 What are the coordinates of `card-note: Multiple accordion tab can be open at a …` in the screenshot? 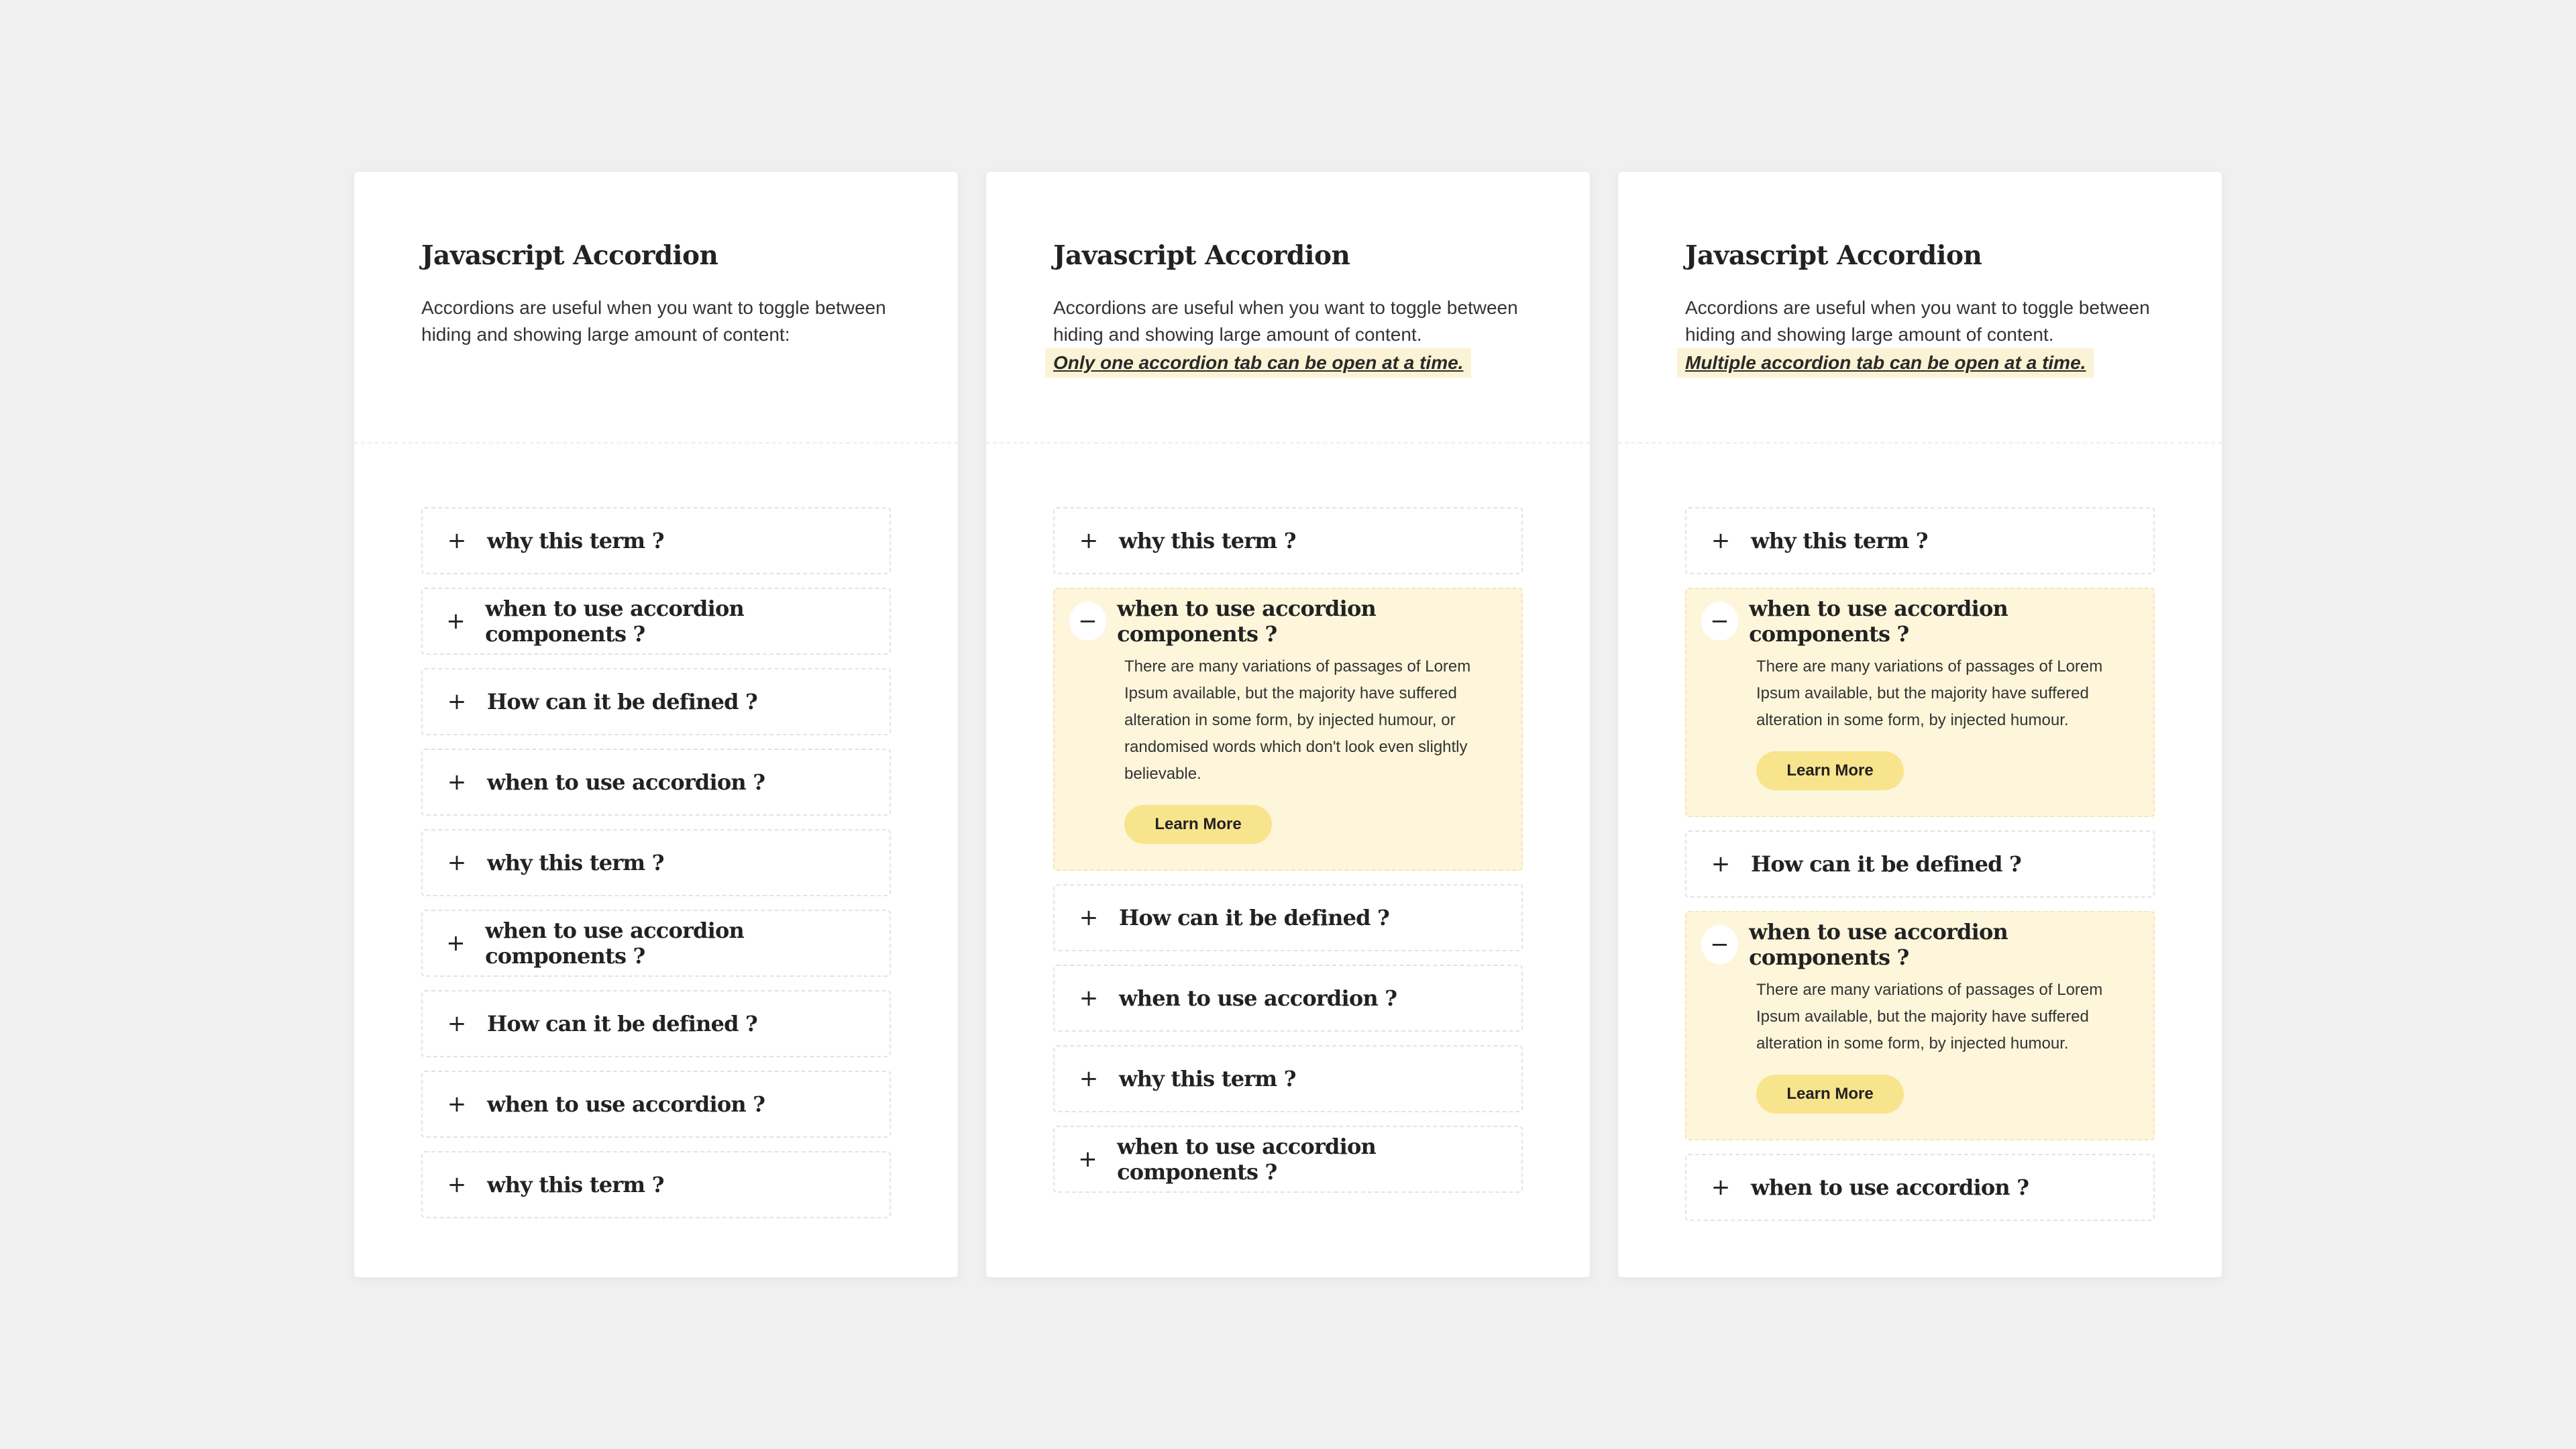 It's located at (1885, 362).